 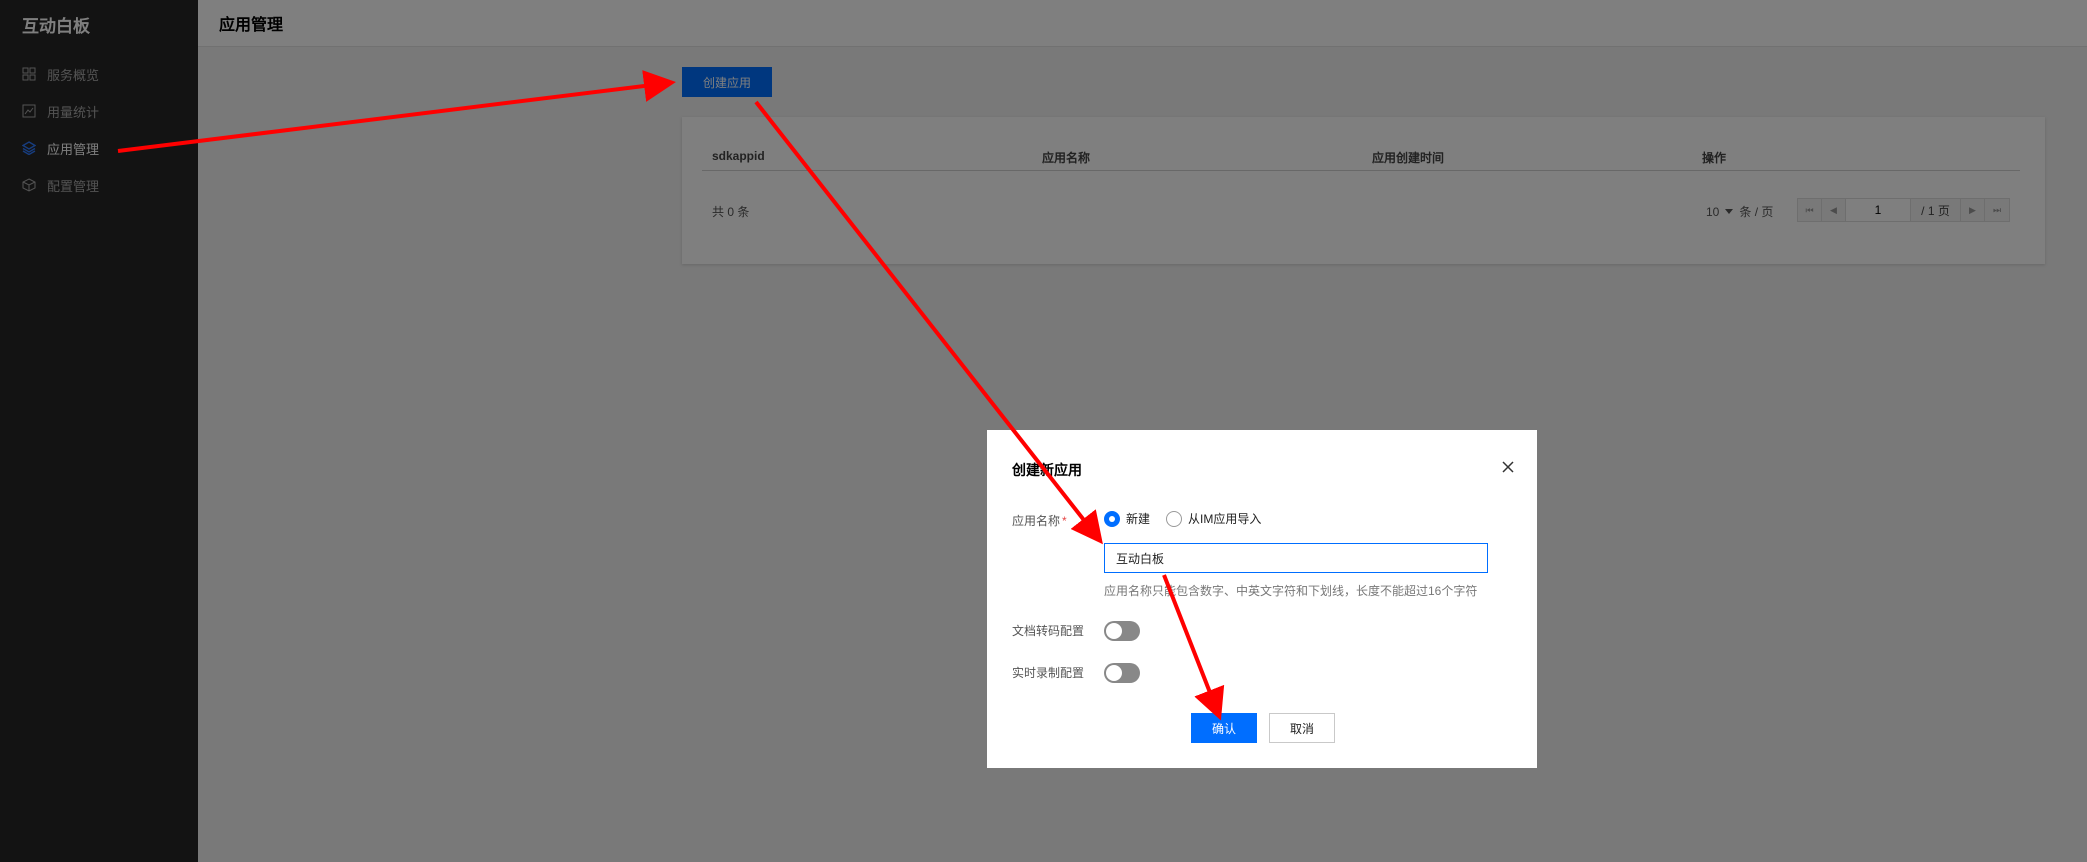 I want to click on close-icon, so click(x=1508, y=467).